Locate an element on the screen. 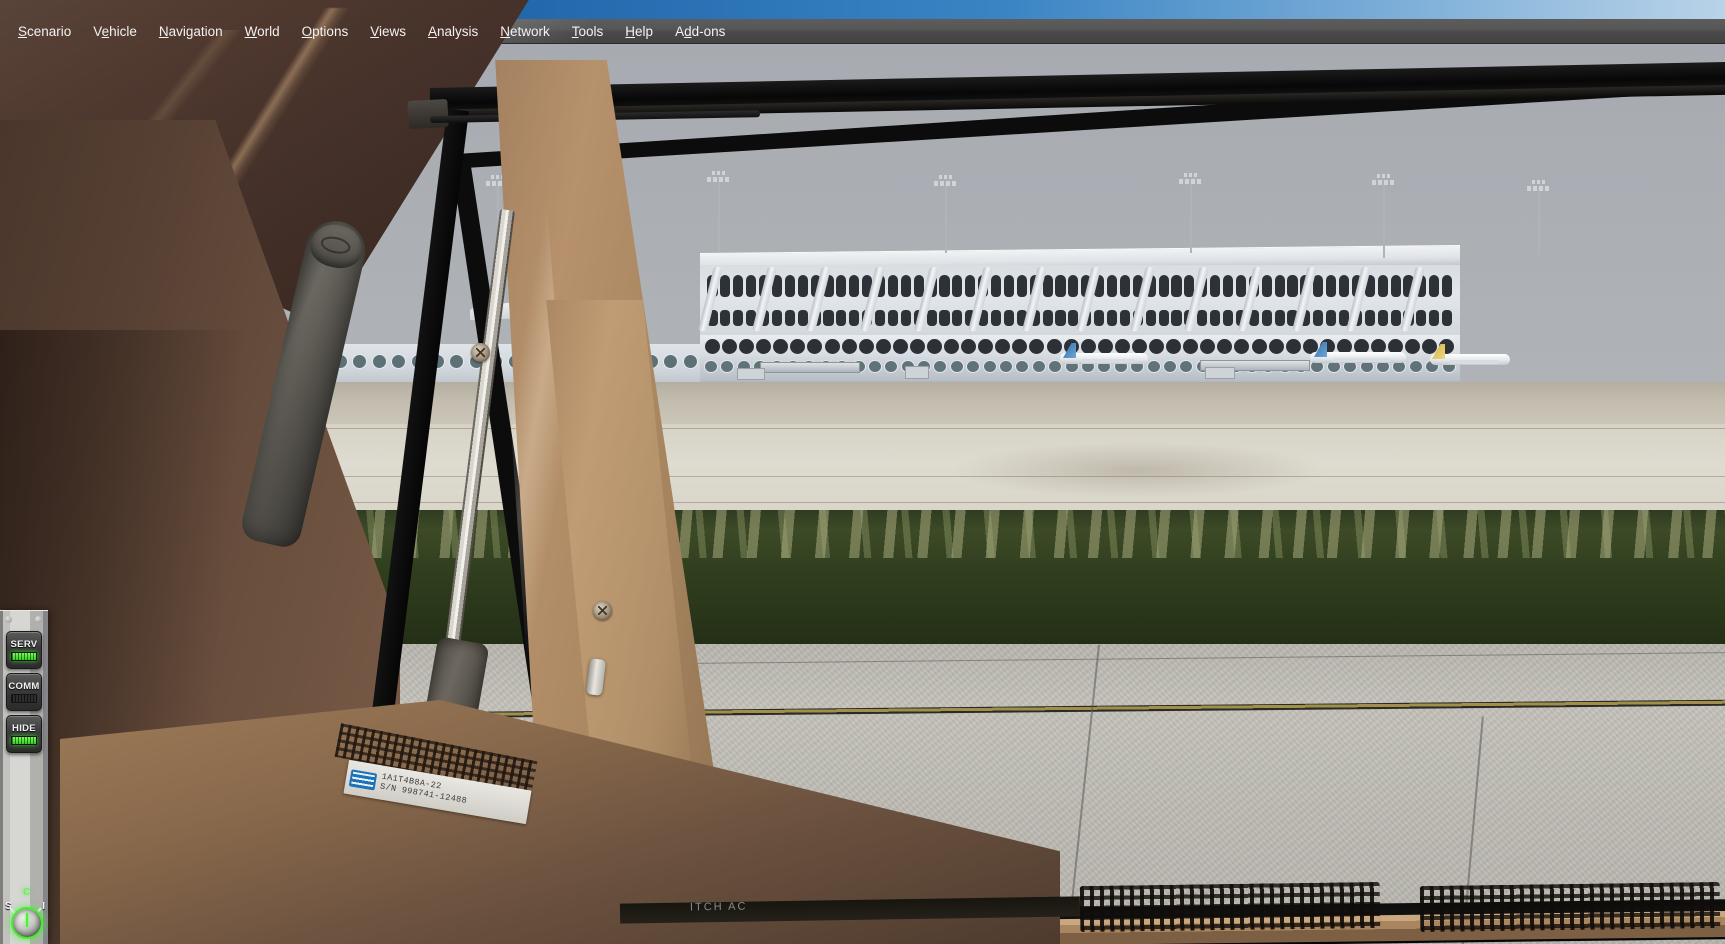 Image resolution: width=1725 pixels, height=944 pixels. cabin-call-panel: SERV COMM HIDE S C I is located at coordinates (24, 777).